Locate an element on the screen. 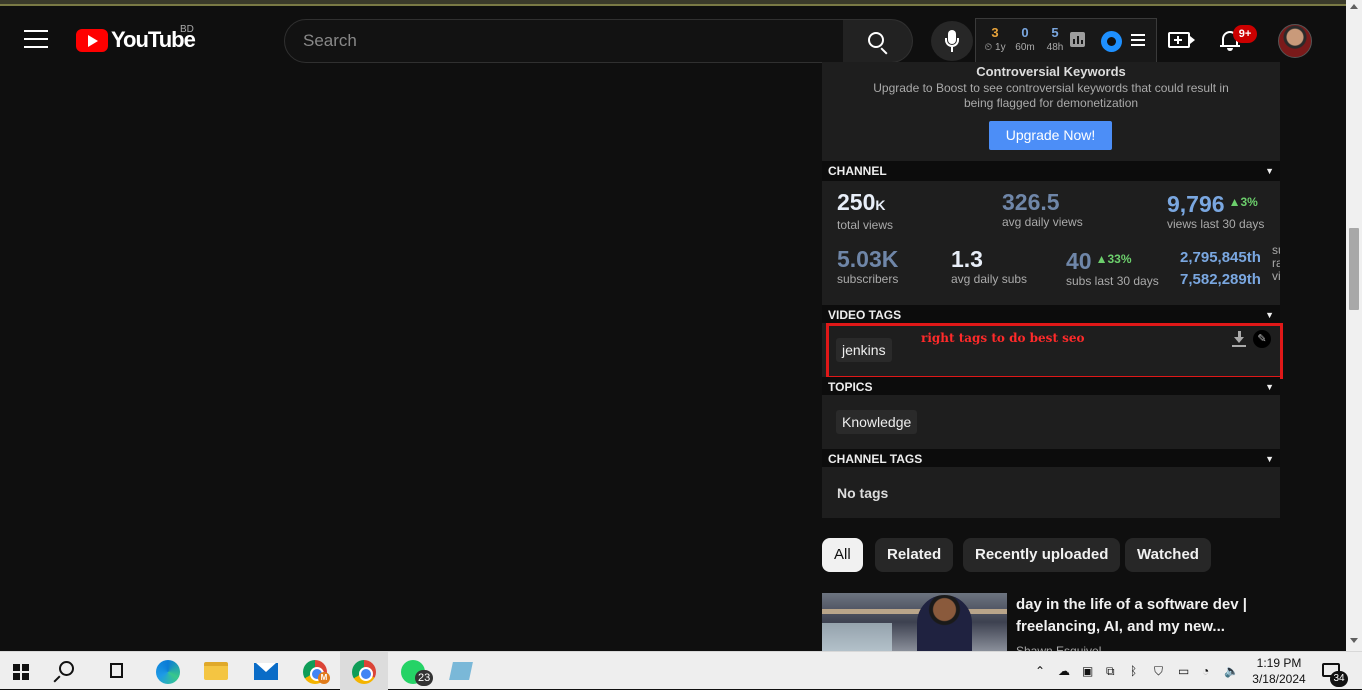 This screenshot has height=690, width=1362. rank-1: 2,795,845th is located at coordinates (1220, 257).